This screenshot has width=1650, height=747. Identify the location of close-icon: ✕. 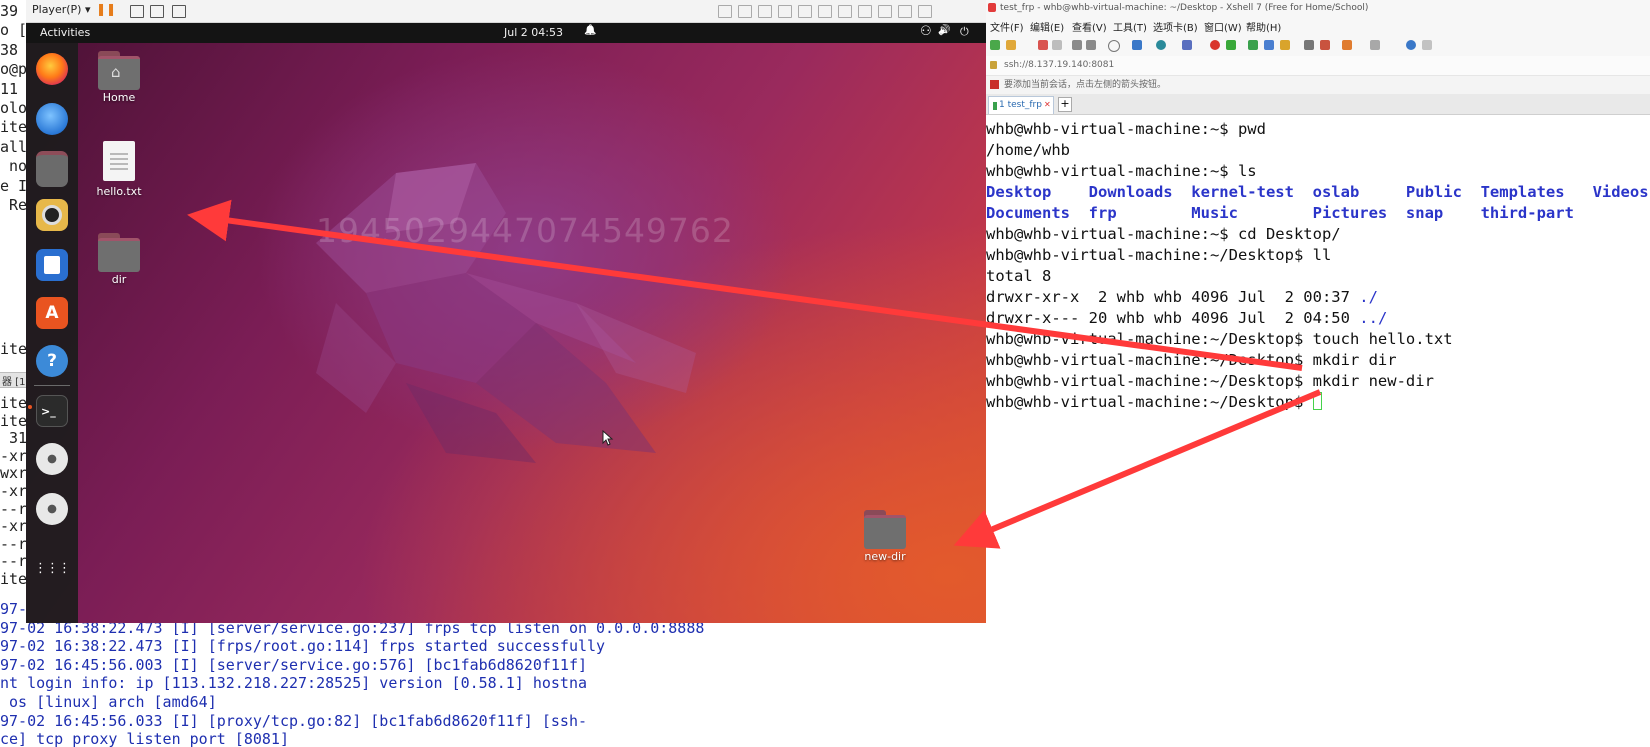
(1047, 104).